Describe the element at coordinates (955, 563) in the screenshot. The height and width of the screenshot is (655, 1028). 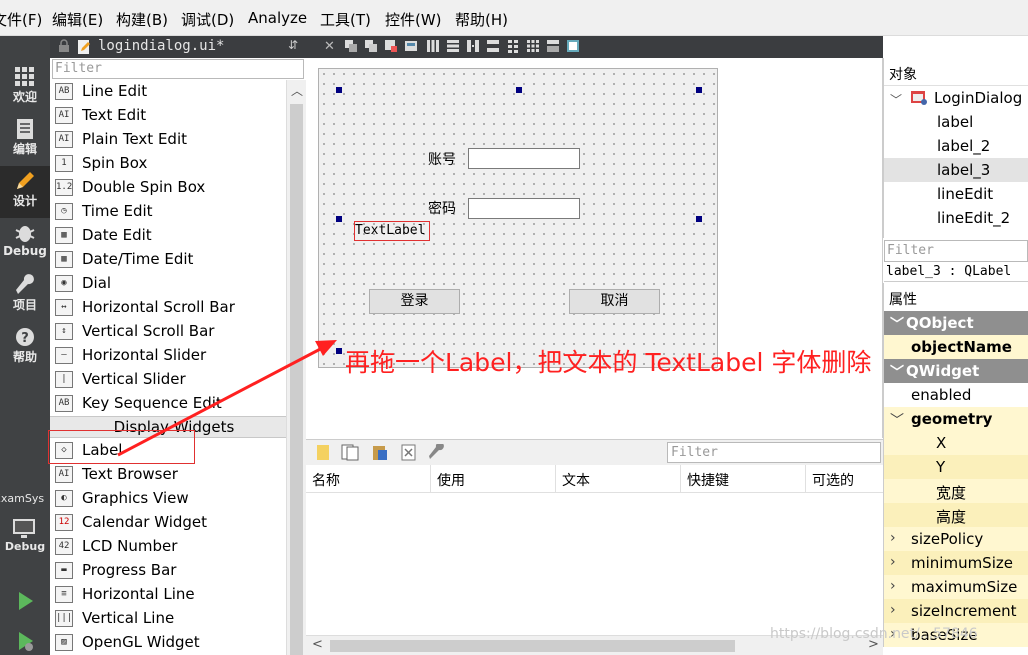
I see `prop-minimum-size: › minimumSize` at that location.